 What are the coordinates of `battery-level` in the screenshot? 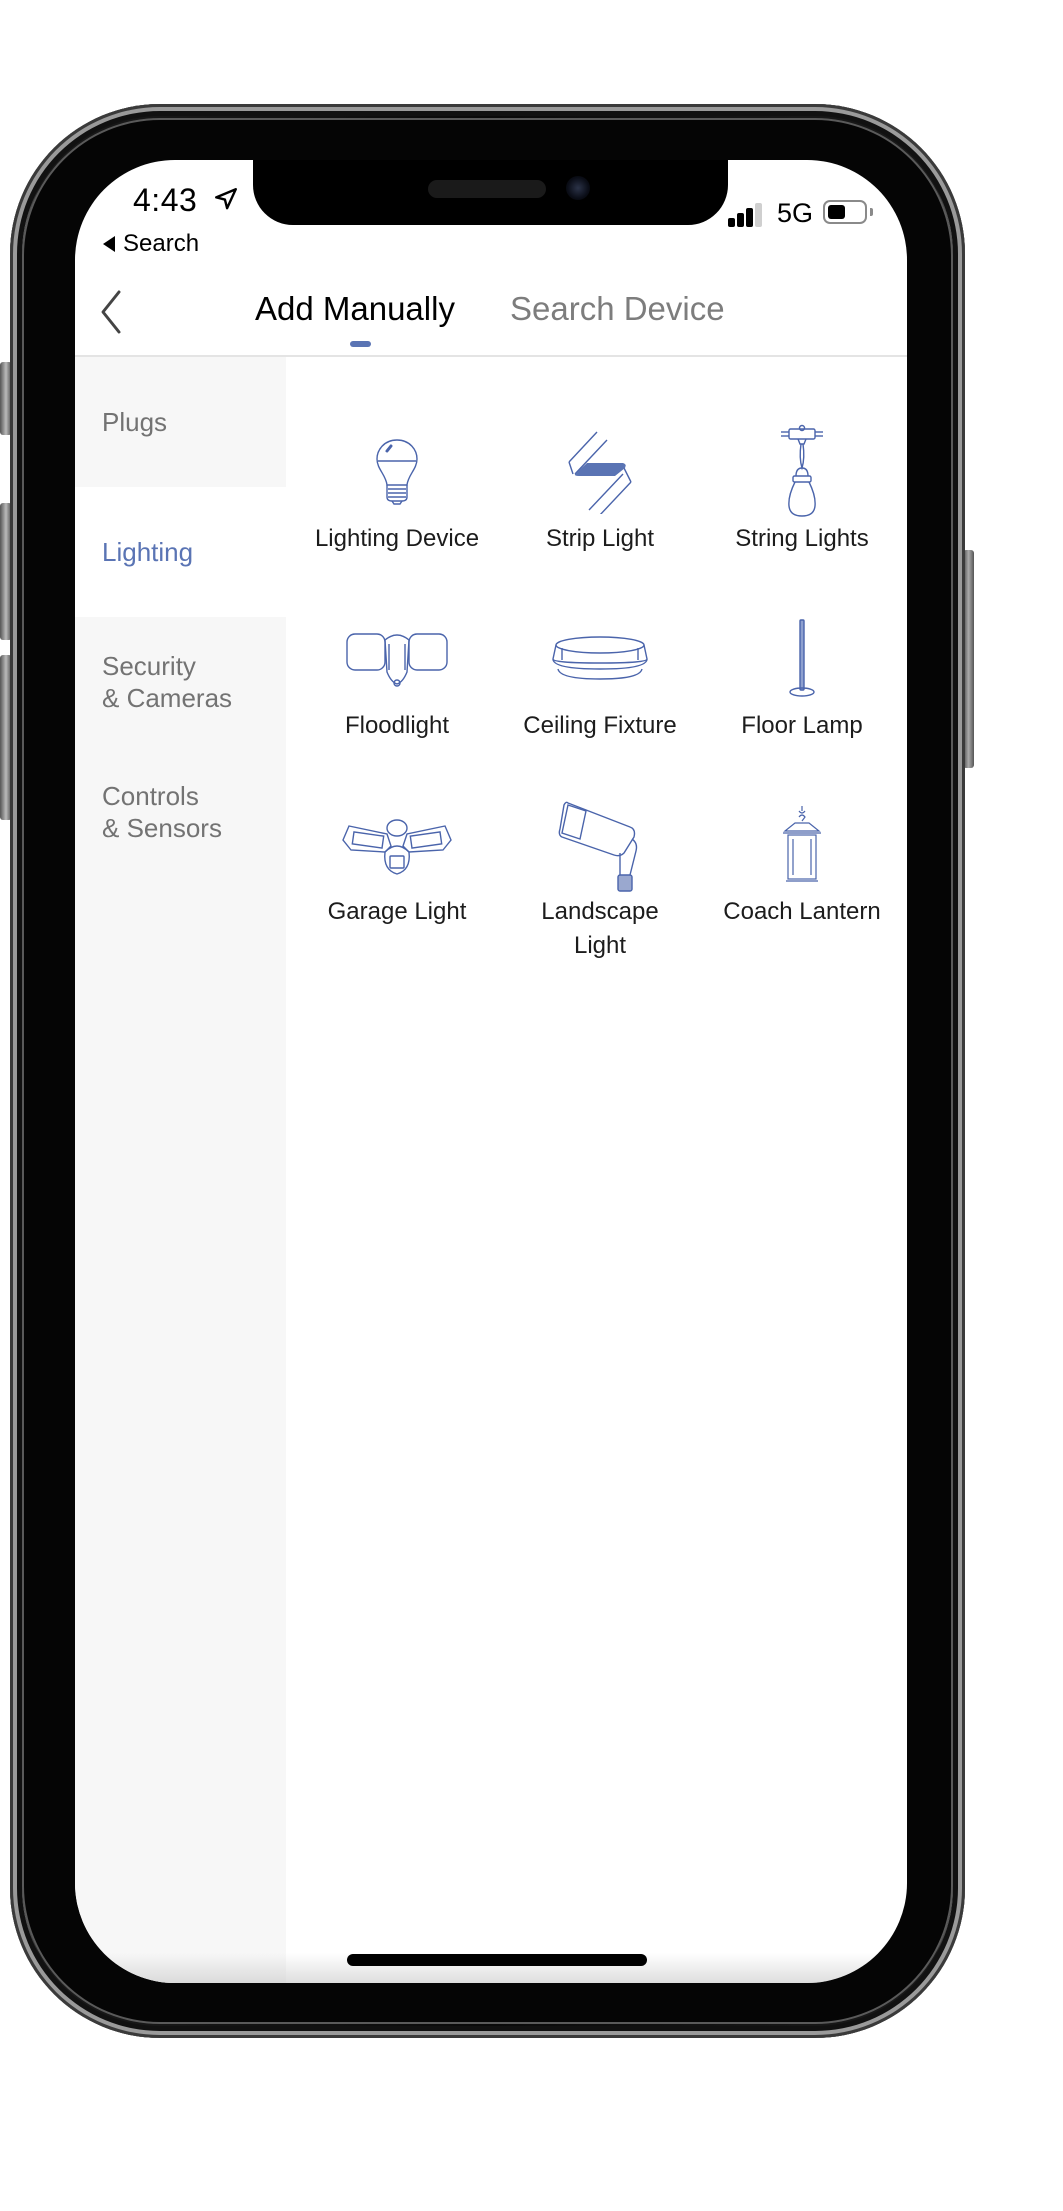 It's located at (836, 212).